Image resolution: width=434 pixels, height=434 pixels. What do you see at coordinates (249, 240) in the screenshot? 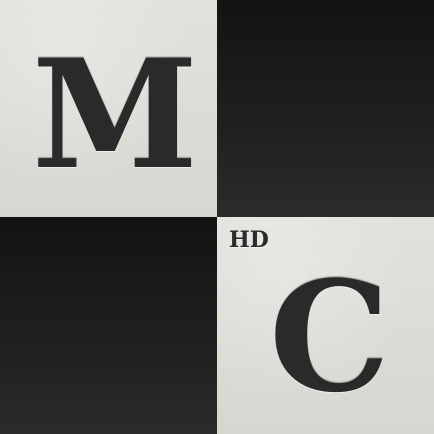
I see `hd-badge: HD` at bounding box center [249, 240].